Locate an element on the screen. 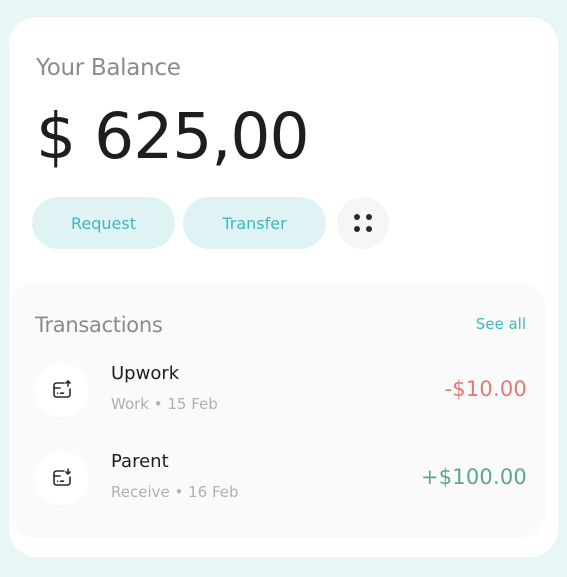 This screenshot has height=577, width=567. balance-amount: $ 625,00 is located at coordinates (173, 136).